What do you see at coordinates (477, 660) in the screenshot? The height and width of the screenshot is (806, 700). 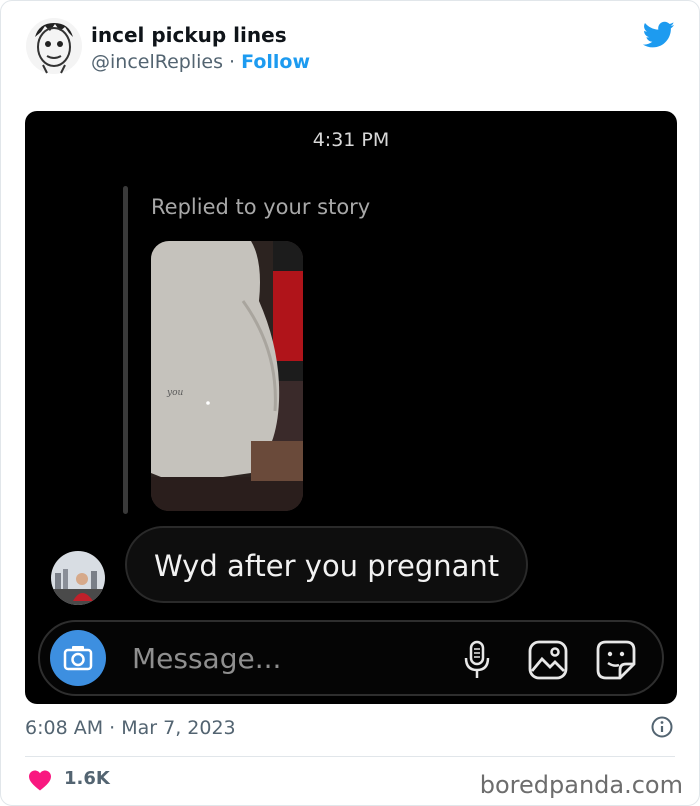 I see `microphone-icon` at bounding box center [477, 660].